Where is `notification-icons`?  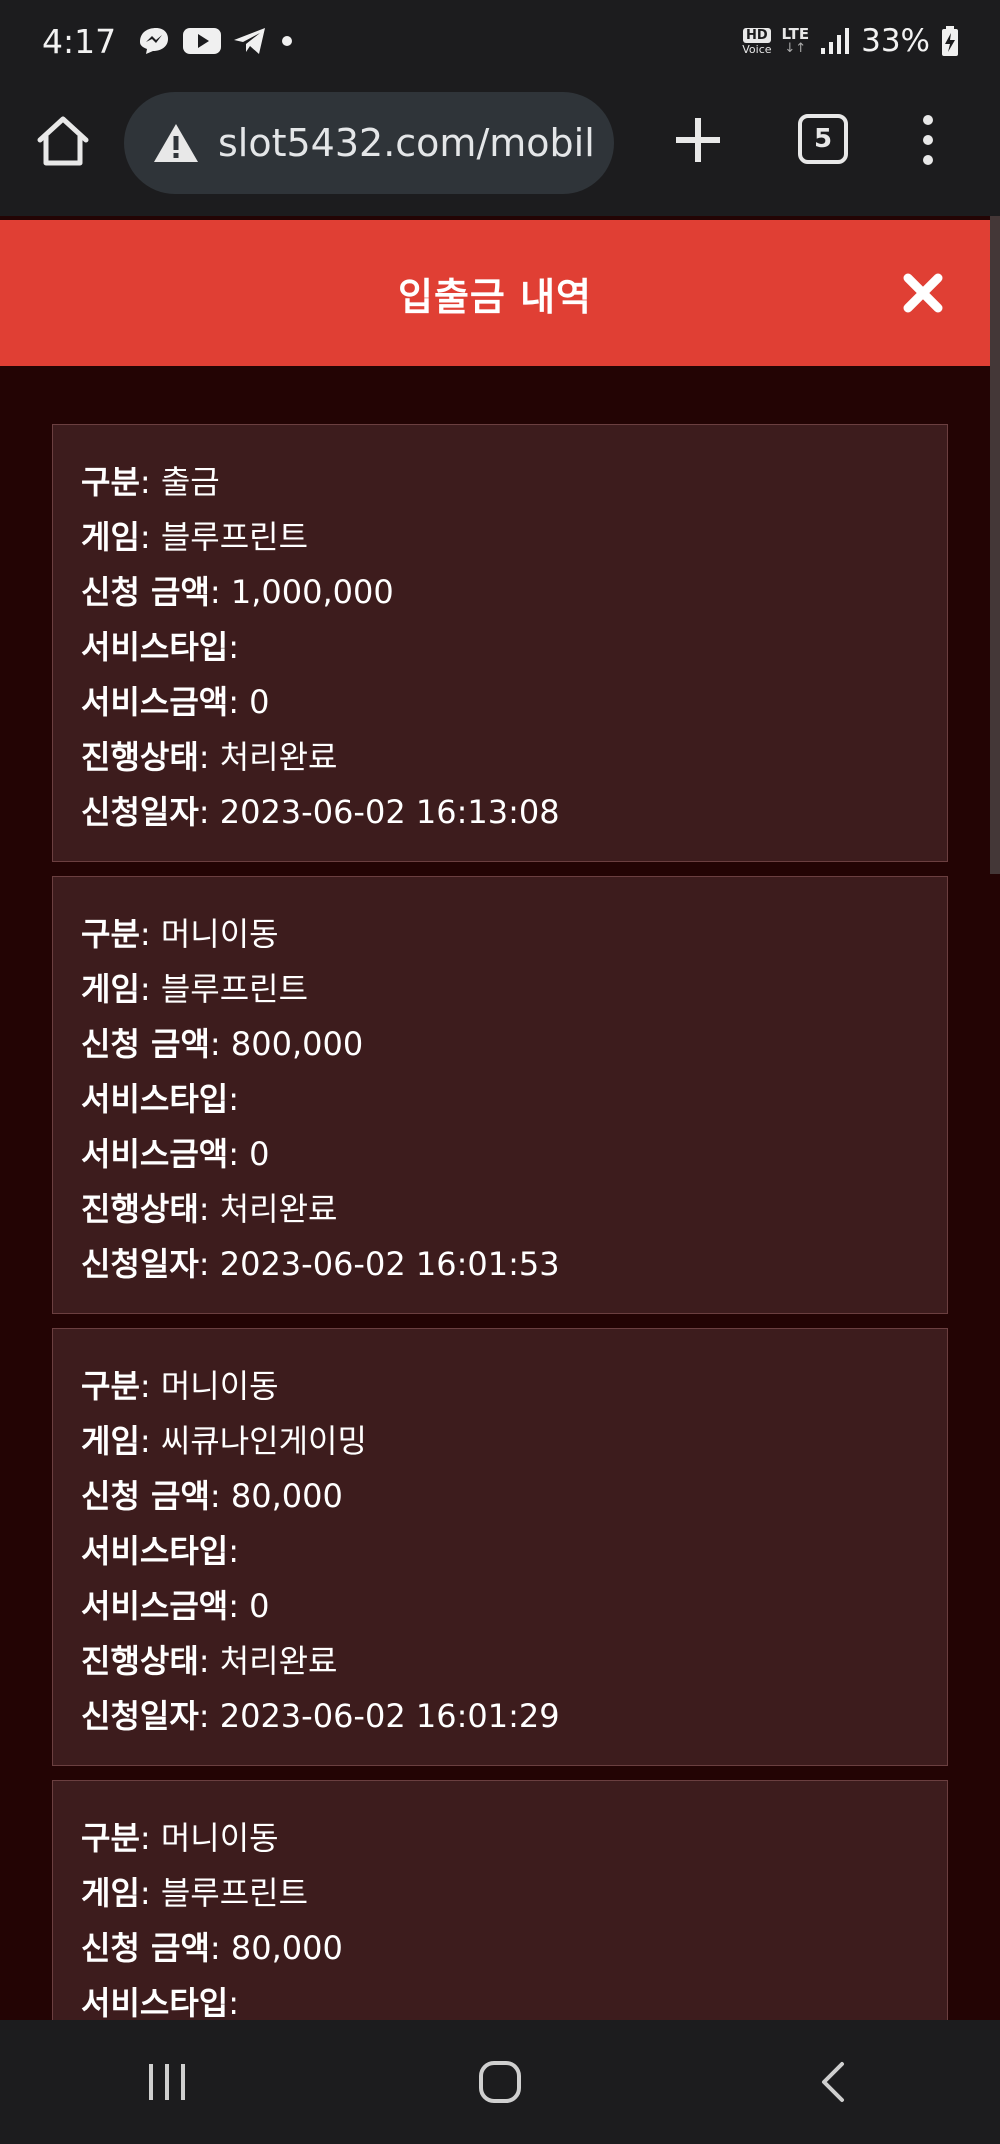 notification-icons is located at coordinates (215, 41).